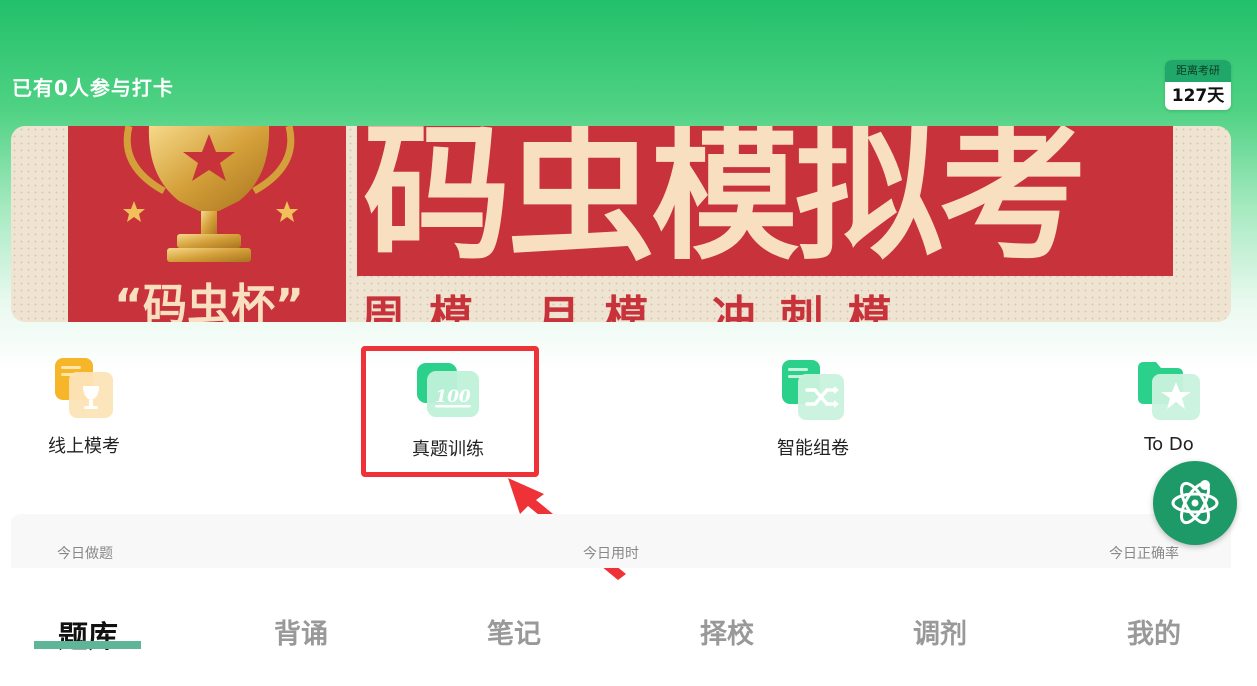  What do you see at coordinates (93, 88) in the screenshot?
I see `checkin-count-text: 已有0人参与打卡` at bounding box center [93, 88].